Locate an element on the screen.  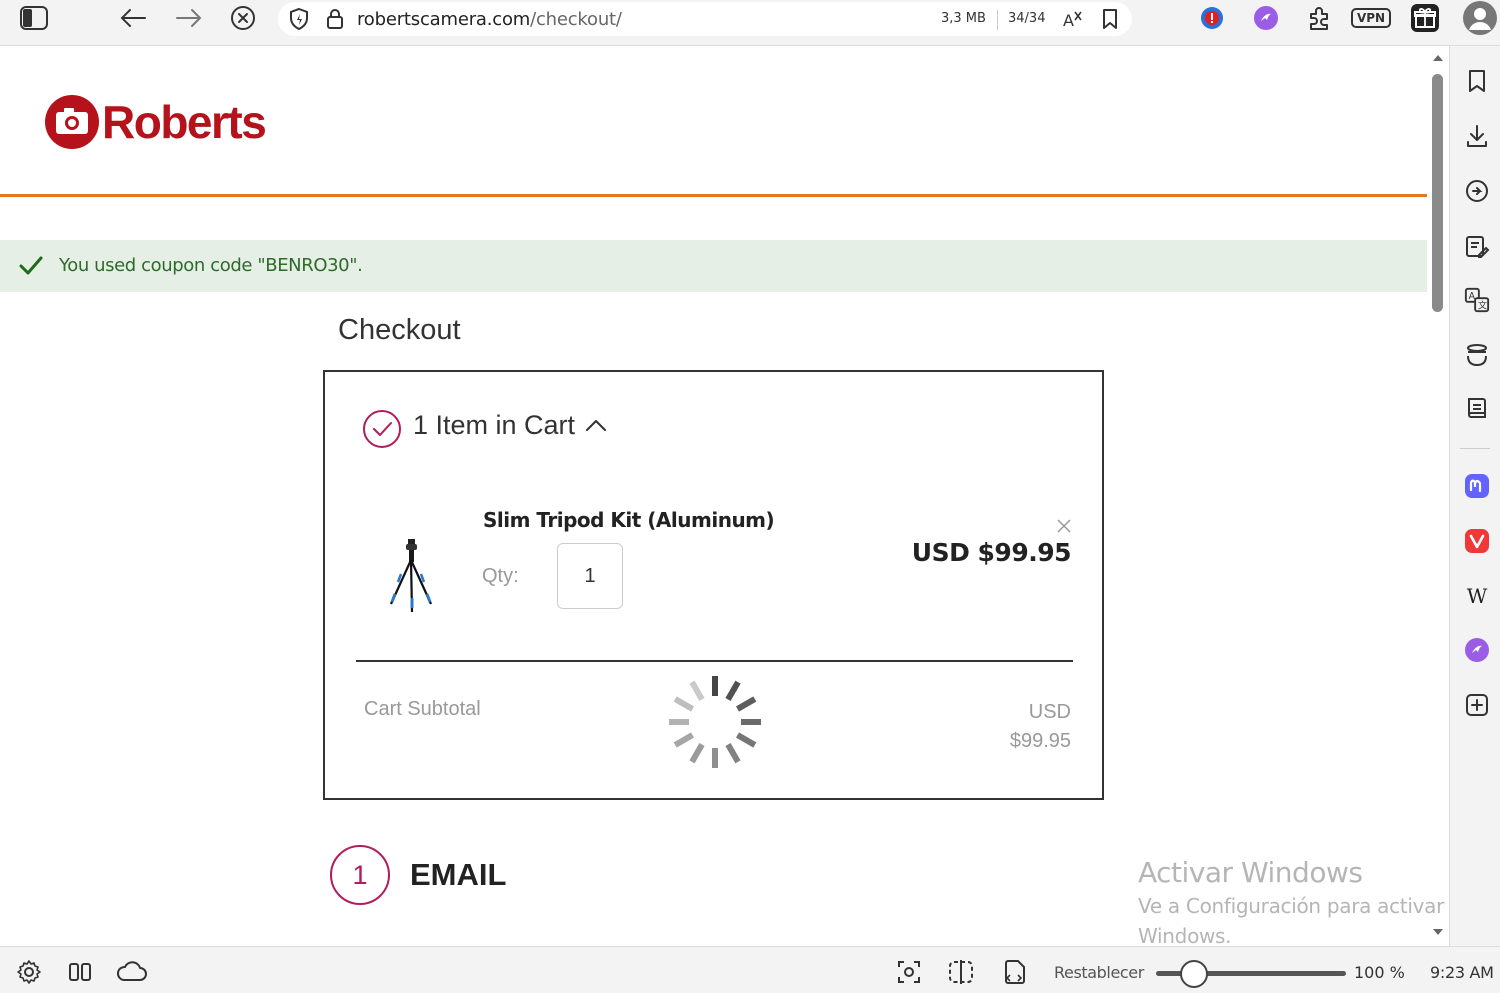
vpn-badge: VPN is located at coordinates (1371, 18).